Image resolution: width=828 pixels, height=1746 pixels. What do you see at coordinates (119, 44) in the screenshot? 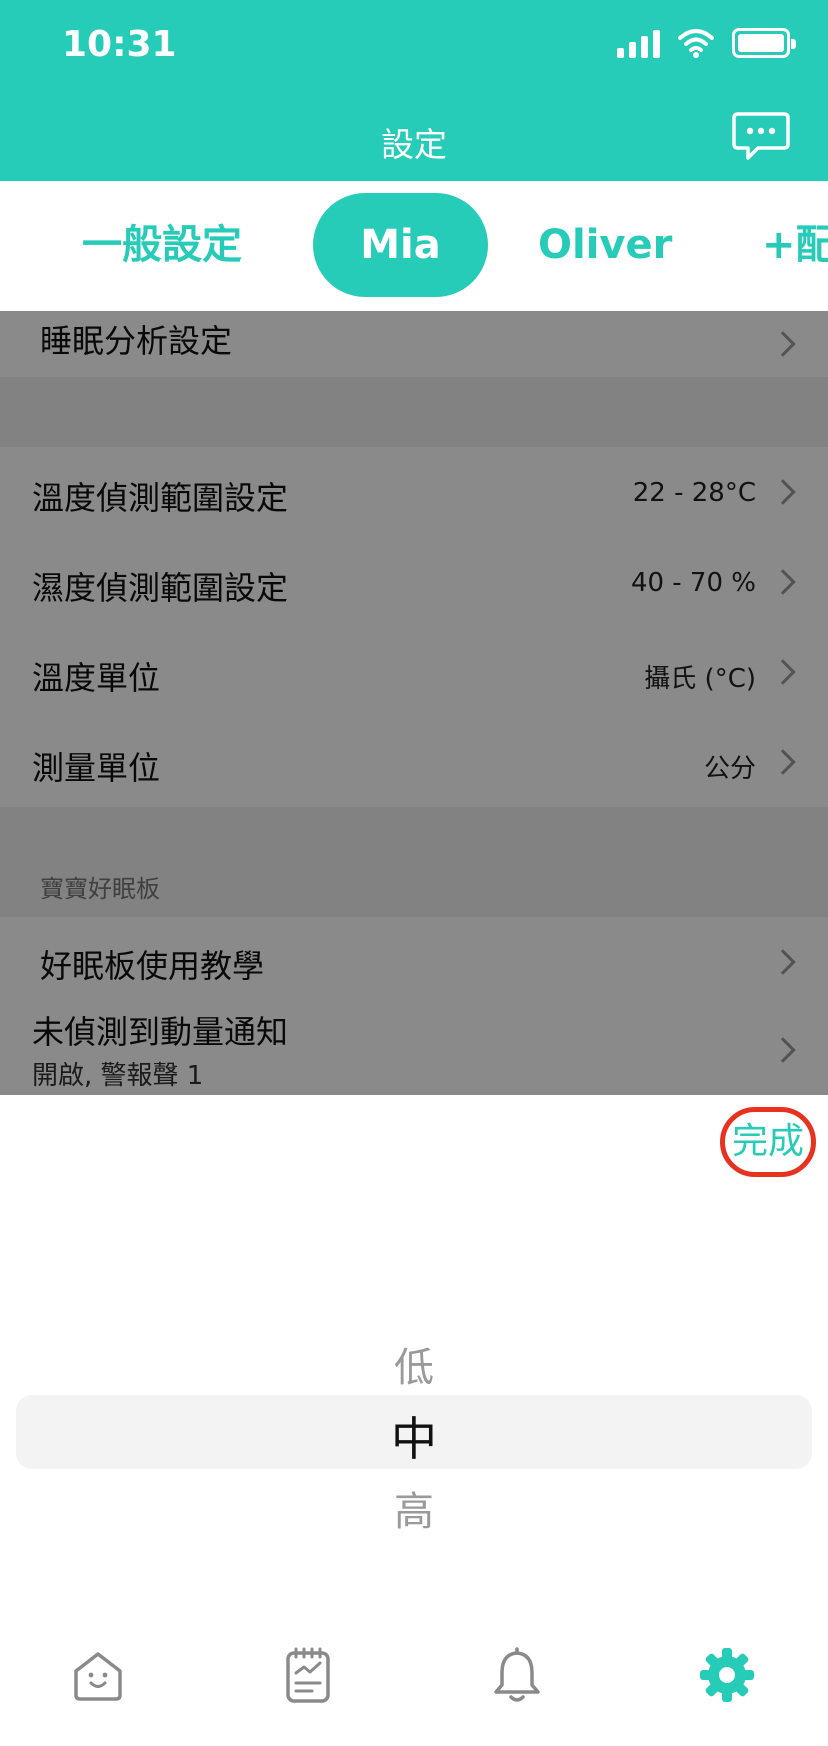
I see `status-time: 10:31` at bounding box center [119, 44].